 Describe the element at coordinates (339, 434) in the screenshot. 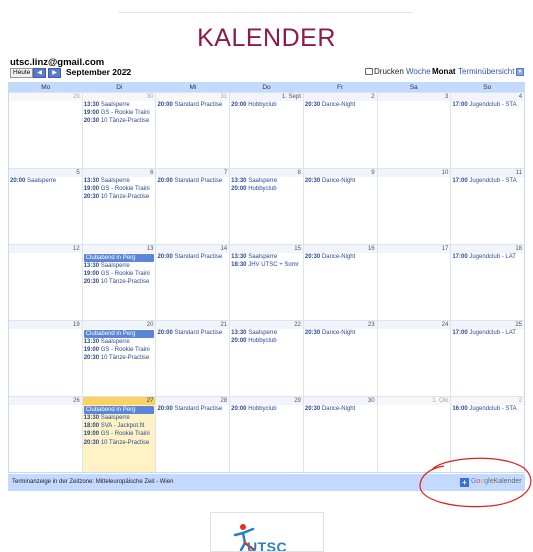

I see `day-cell: 30 20:30 Dance-Night` at that location.